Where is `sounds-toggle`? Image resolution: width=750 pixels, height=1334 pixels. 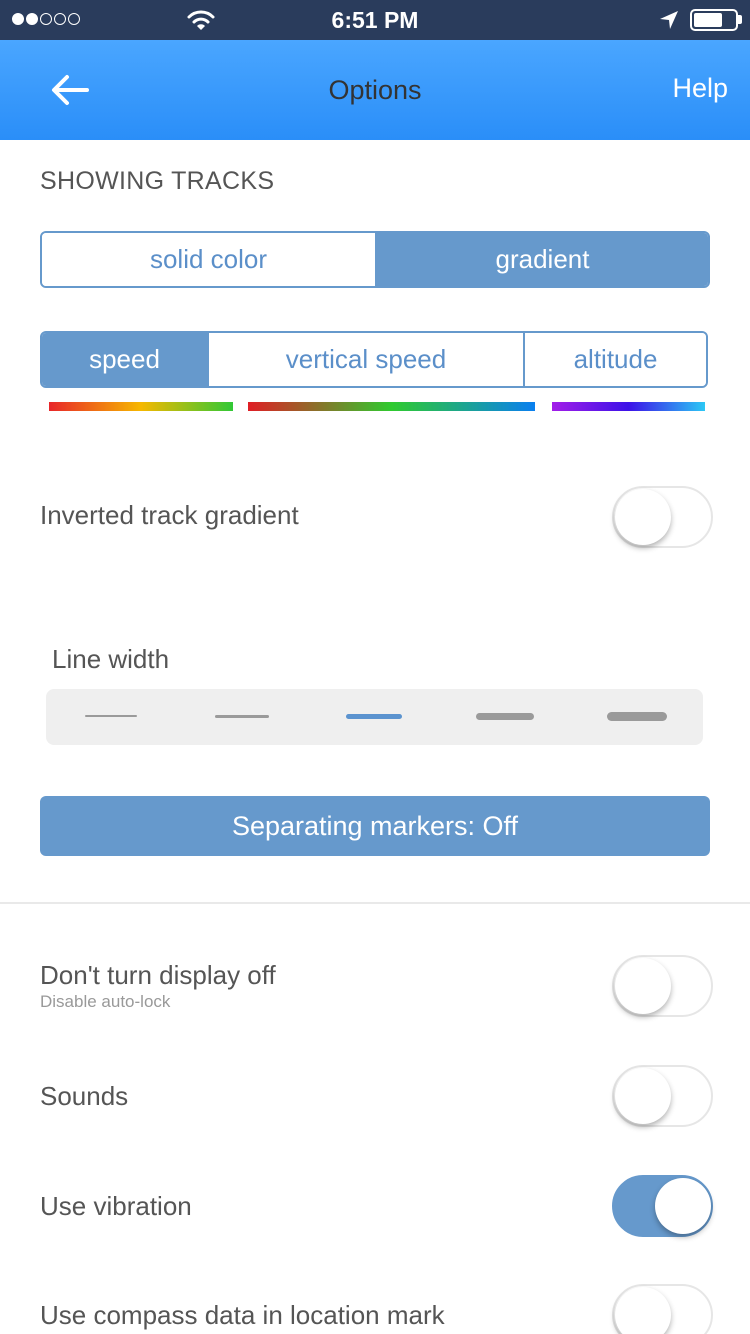
sounds-toggle is located at coordinates (662, 1096).